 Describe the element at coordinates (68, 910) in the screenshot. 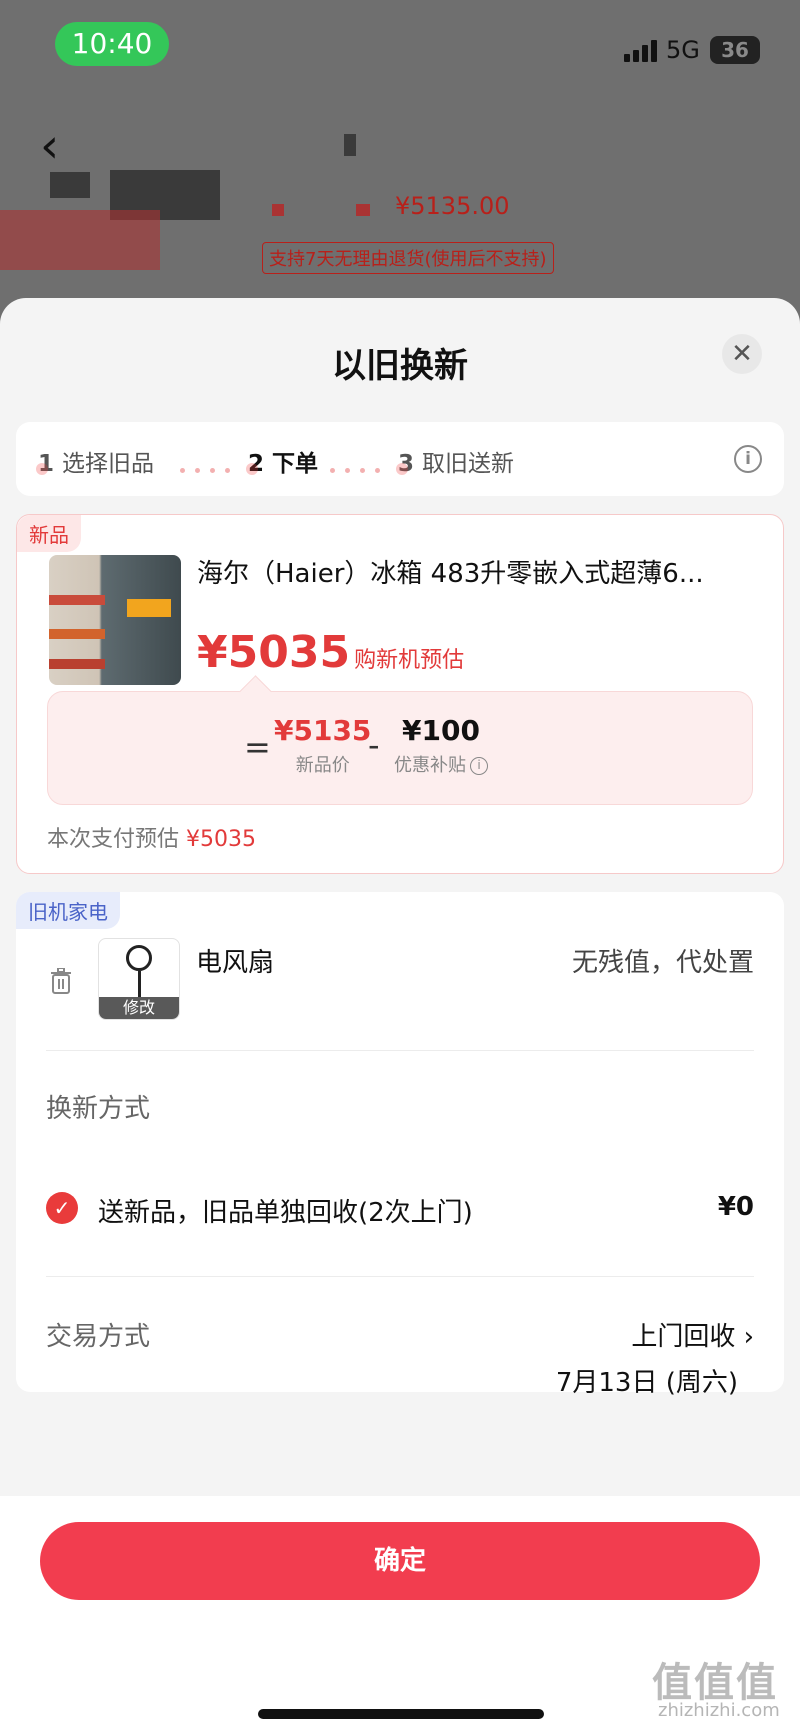

I see `old-appliance-tag: 旧机家电` at that location.